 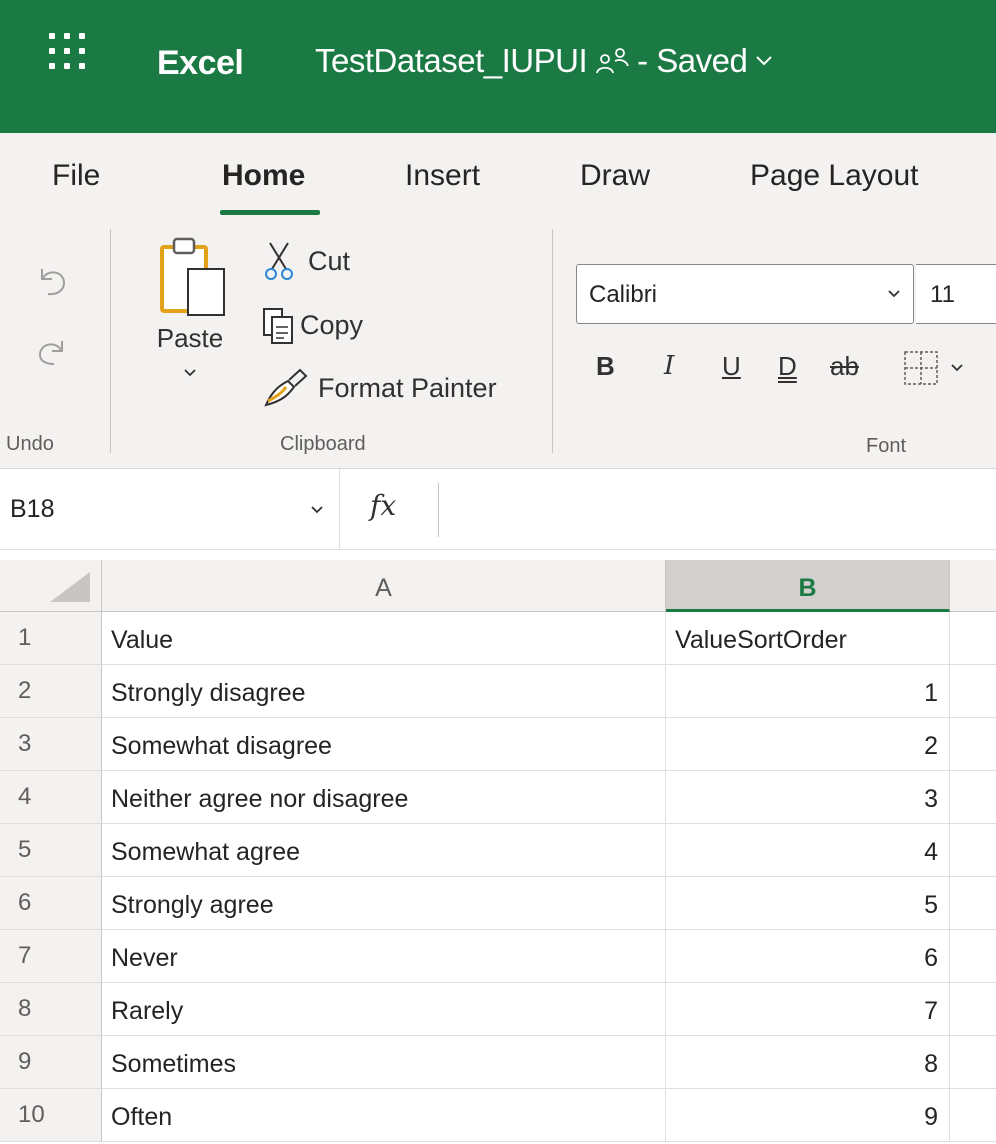 What do you see at coordinates (956, 294) in the screenshot?
I see `font-size-dropdown: 11` at bounding box center [956, 294].